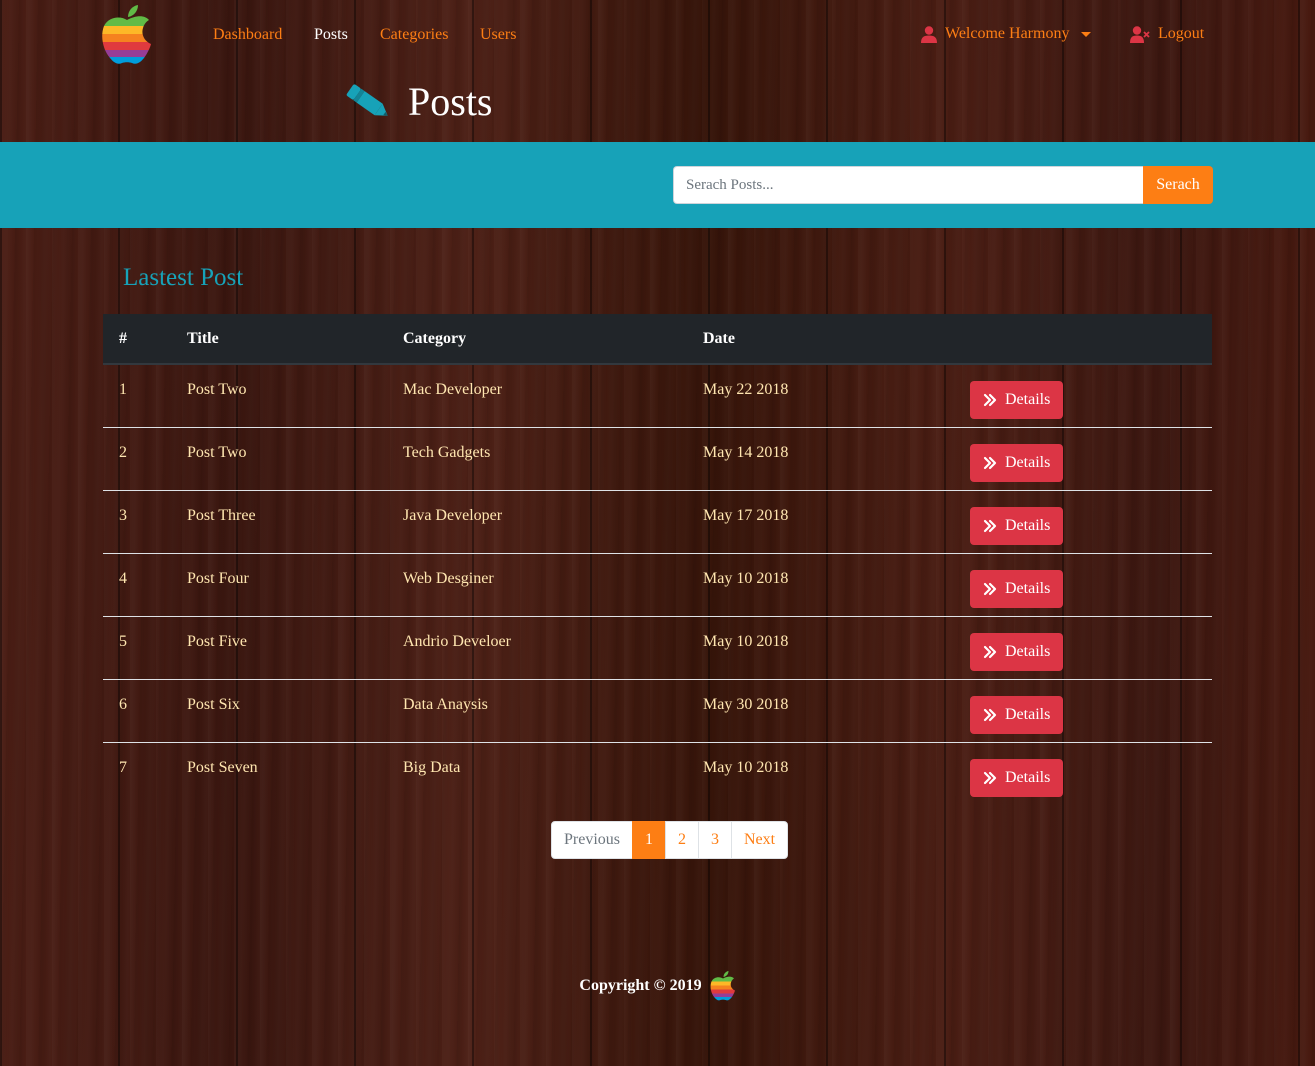 Image resolution: width=1315 pixels, height=1066 pixels. Describe the element at coordinates (453, 389) in the screenshot. I see `row-category: Mac Developer` at that location.